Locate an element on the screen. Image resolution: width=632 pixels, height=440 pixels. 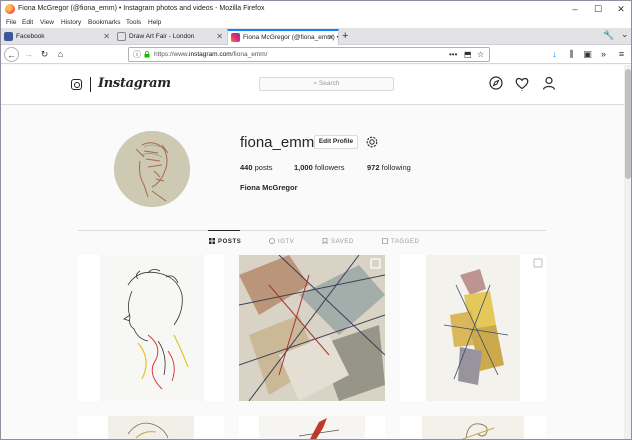
menu-file: File is located at coordinates (11, 22).